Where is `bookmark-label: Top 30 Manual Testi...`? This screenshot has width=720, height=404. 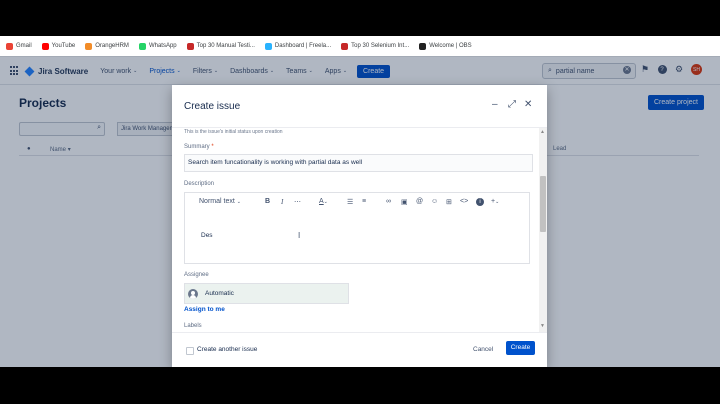
bookmark-label: Top 30 Manual Testi... is located at coordinates (225, 46).